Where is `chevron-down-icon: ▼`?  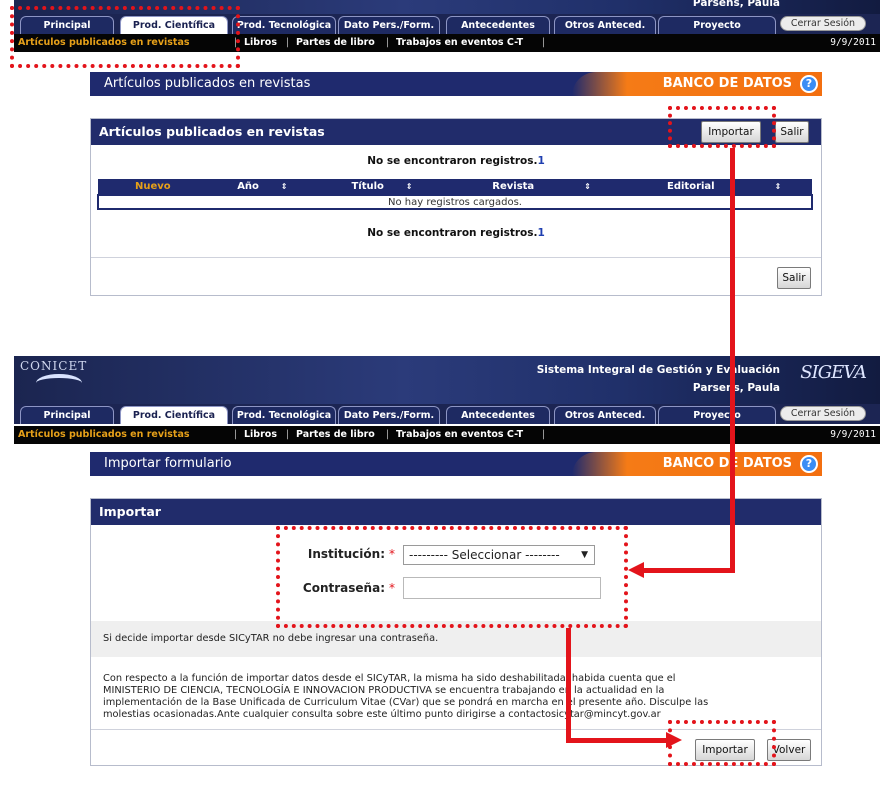 chevron-down-icon: ▼ is located at coordinates (584, 555).